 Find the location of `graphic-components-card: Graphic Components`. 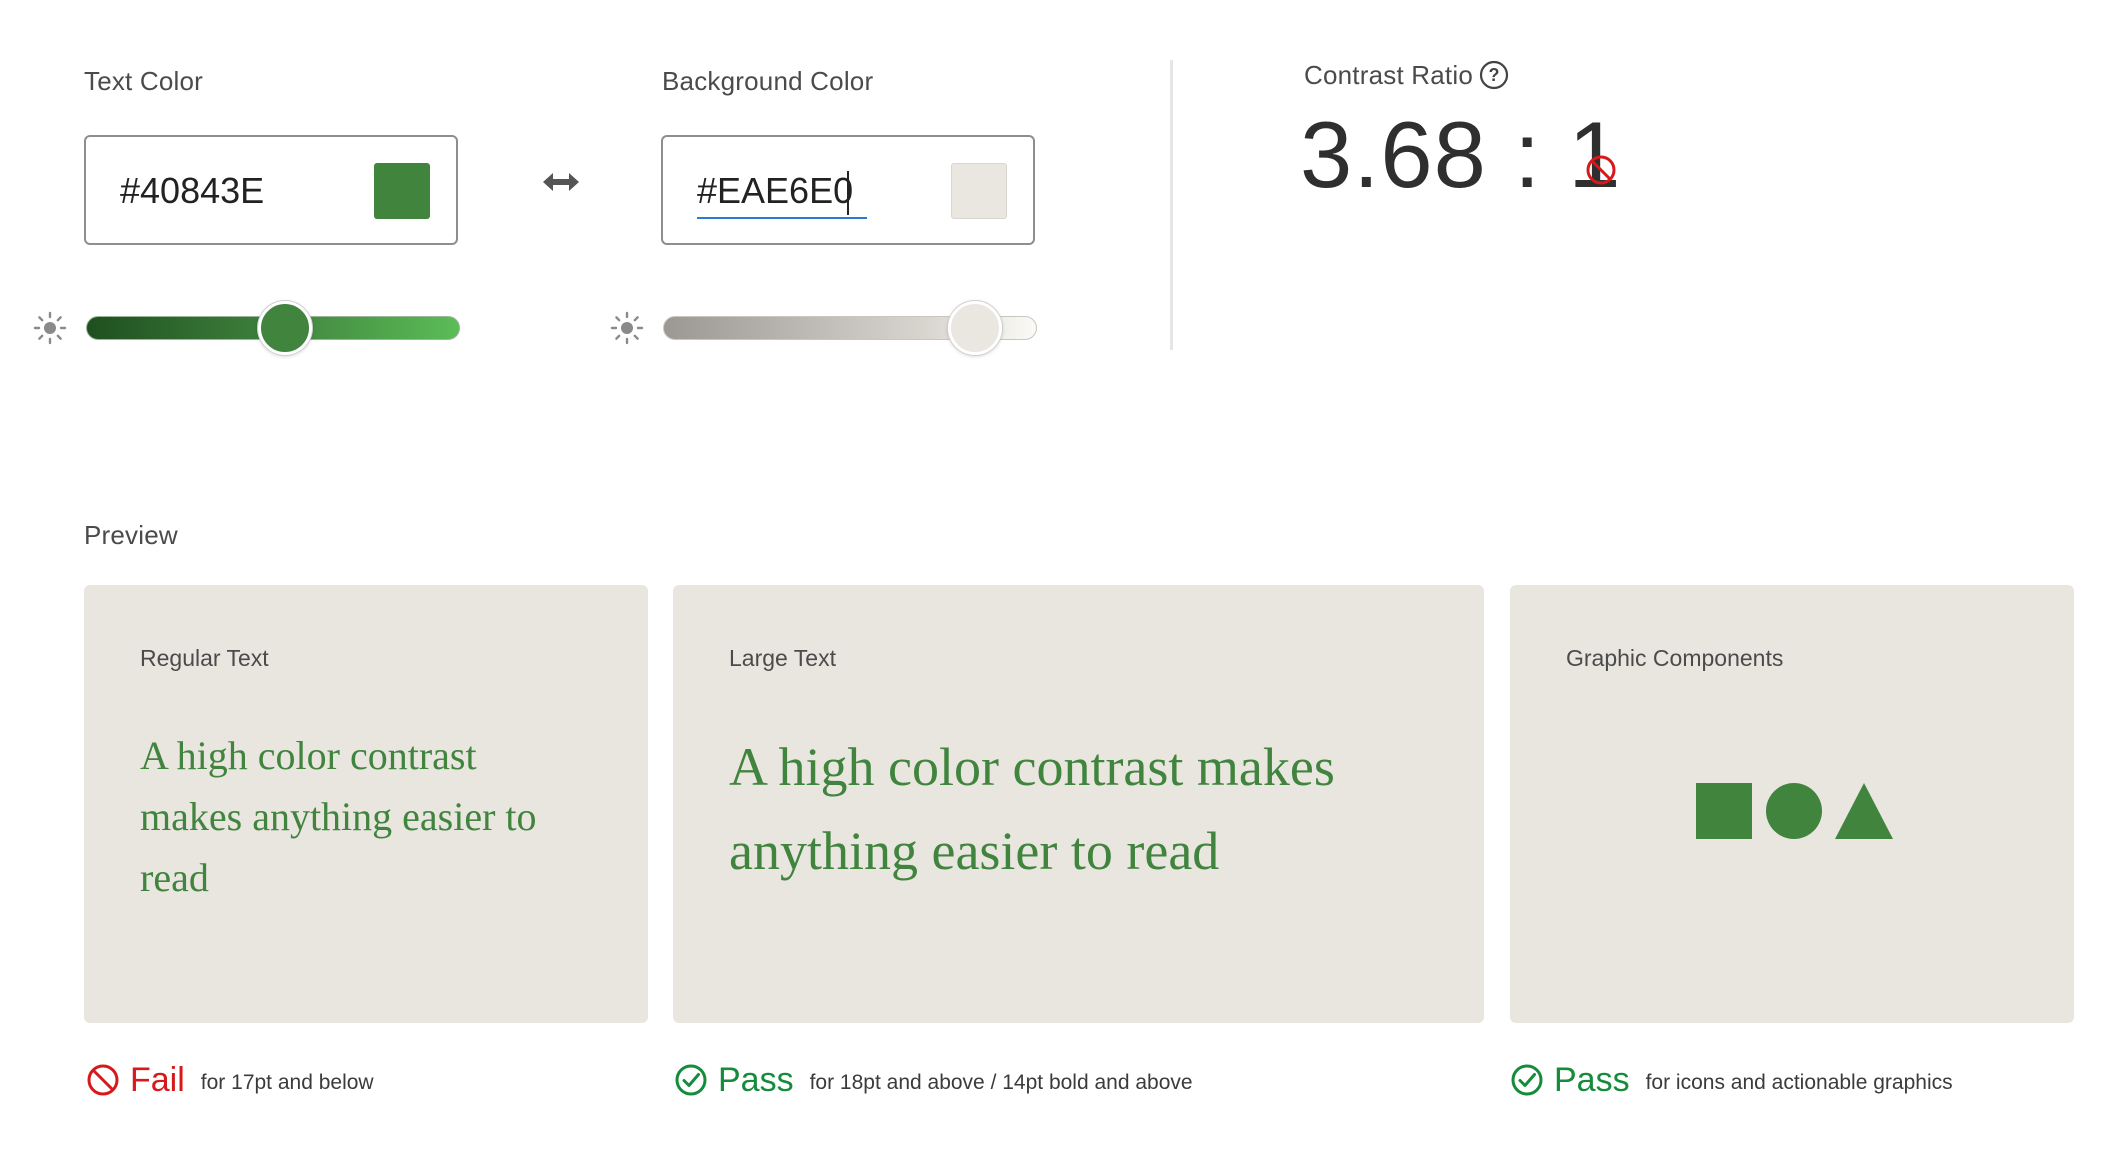

graphic-components-card: Graphic Components is located at coordinates (1792, 804).